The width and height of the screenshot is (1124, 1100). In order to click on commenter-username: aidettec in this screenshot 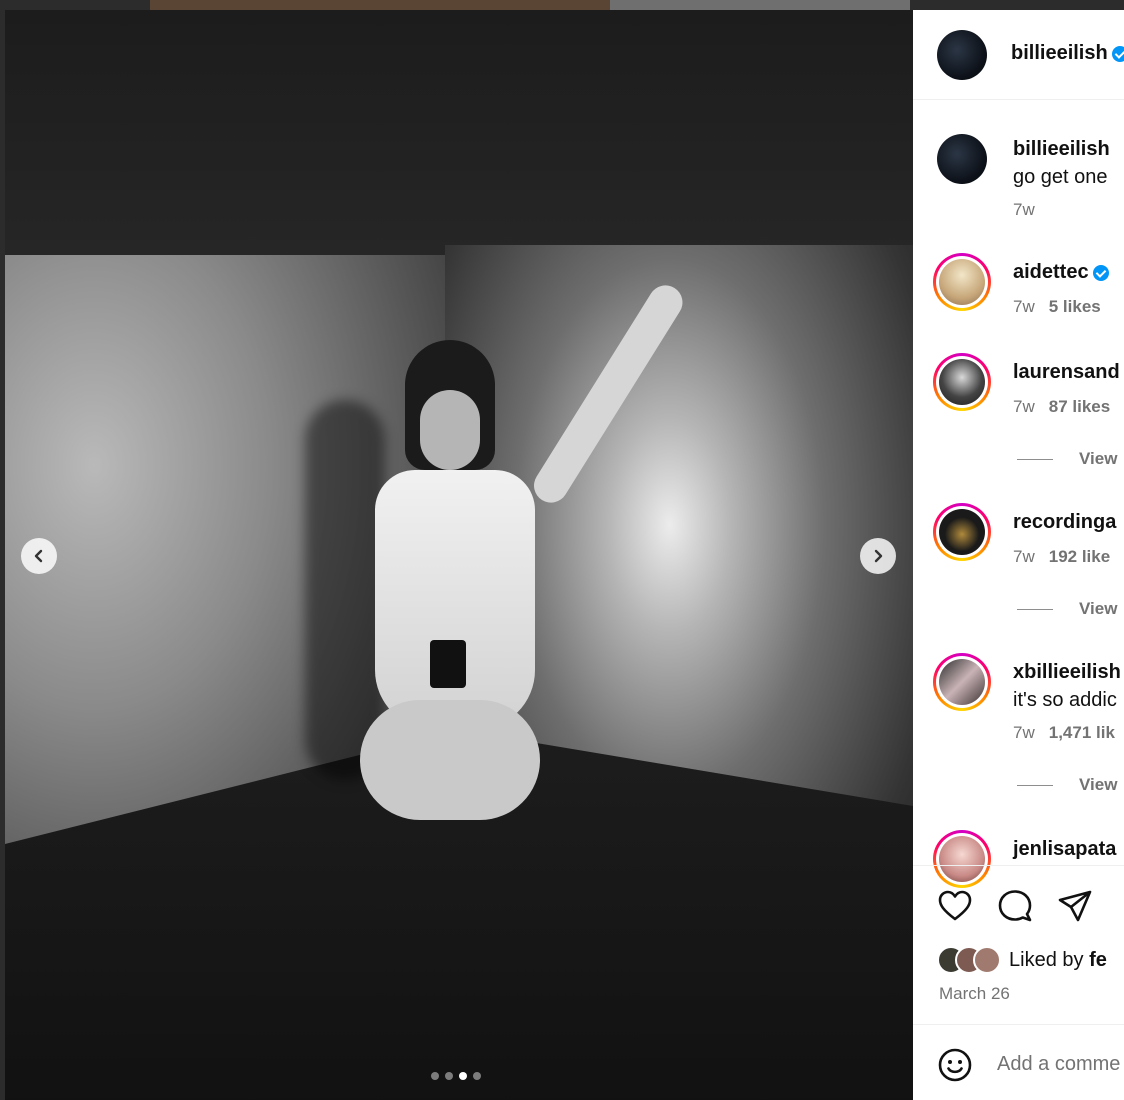, I will do `click(1061, 272)`.